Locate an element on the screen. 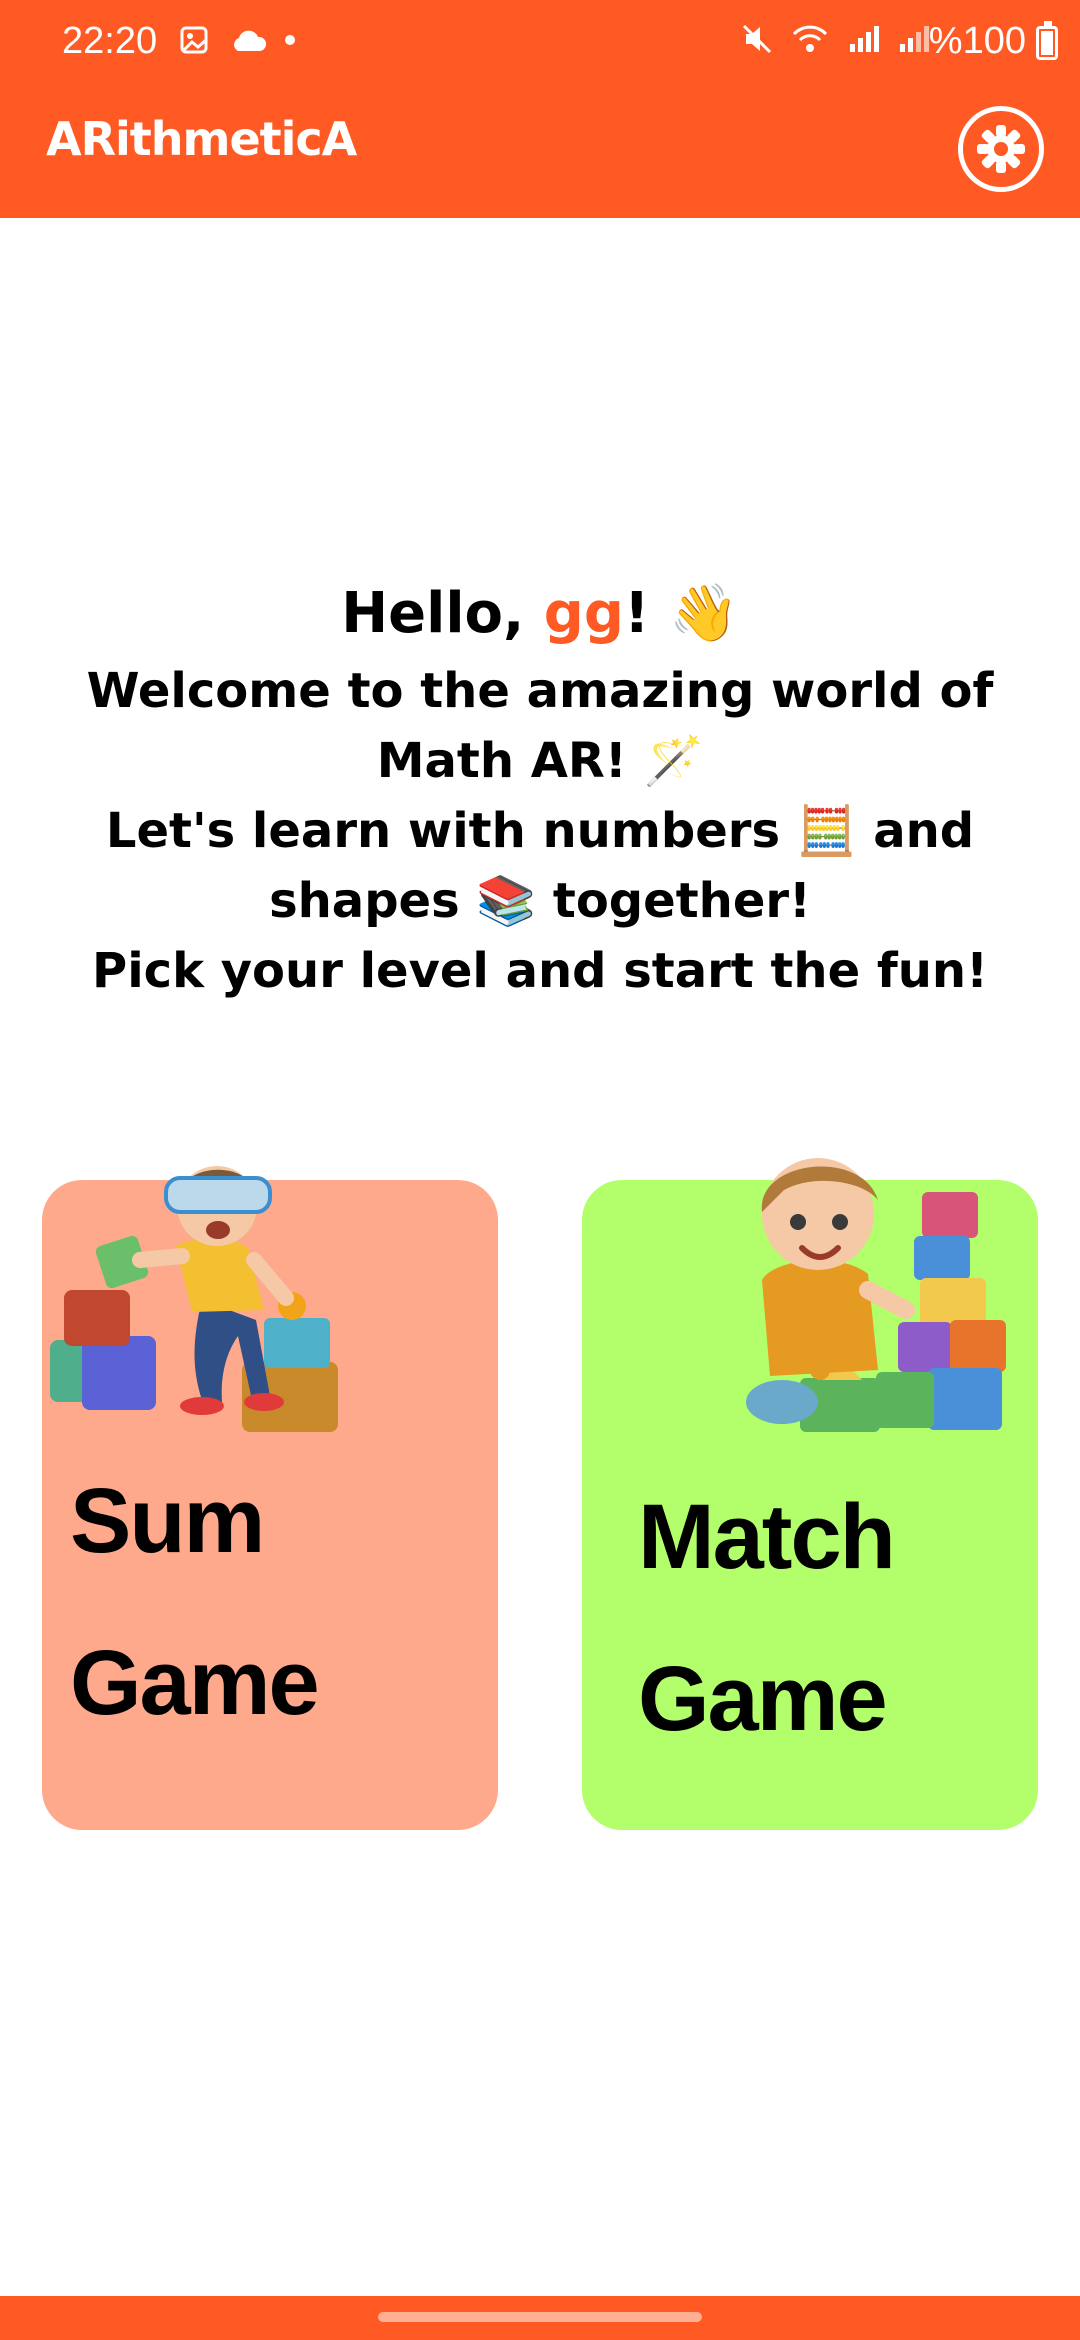 The width and height of the screenshot is (1080, 2340). match-game-label-line2: Game is located at coordinates (763, 1699).